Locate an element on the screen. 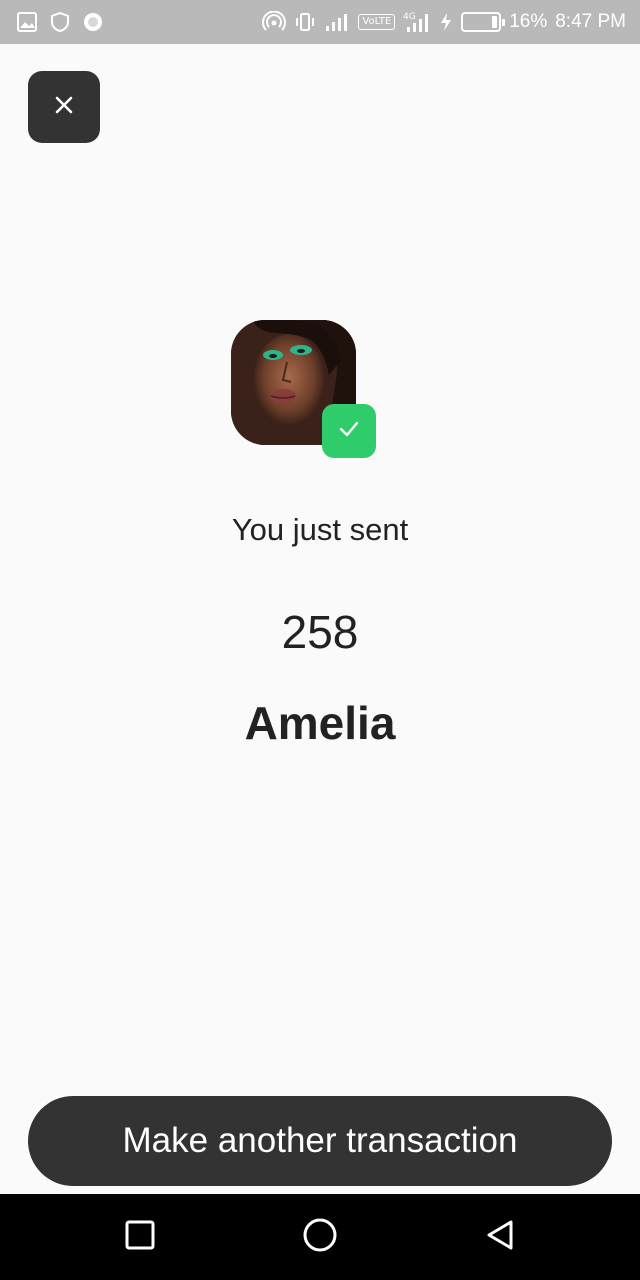 This screenshot has height=1280, width=640. close-button is located at coordinates (64, 107).